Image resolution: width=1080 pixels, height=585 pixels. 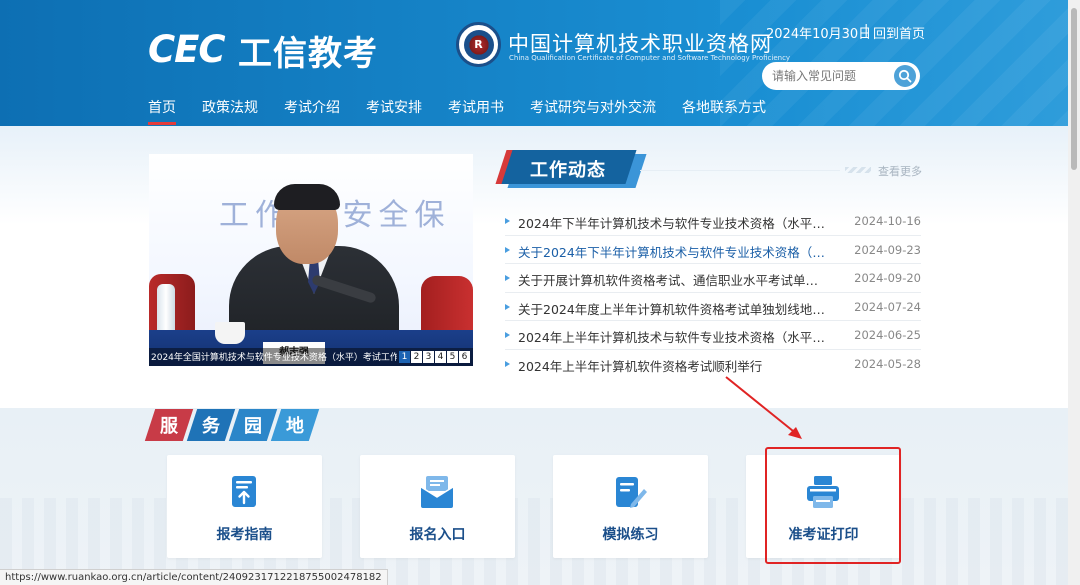 What do you see at coordinates (900, 171) in the screenshot?
I see `news-more-link: 查看更多` at bounding box center [900, 171].